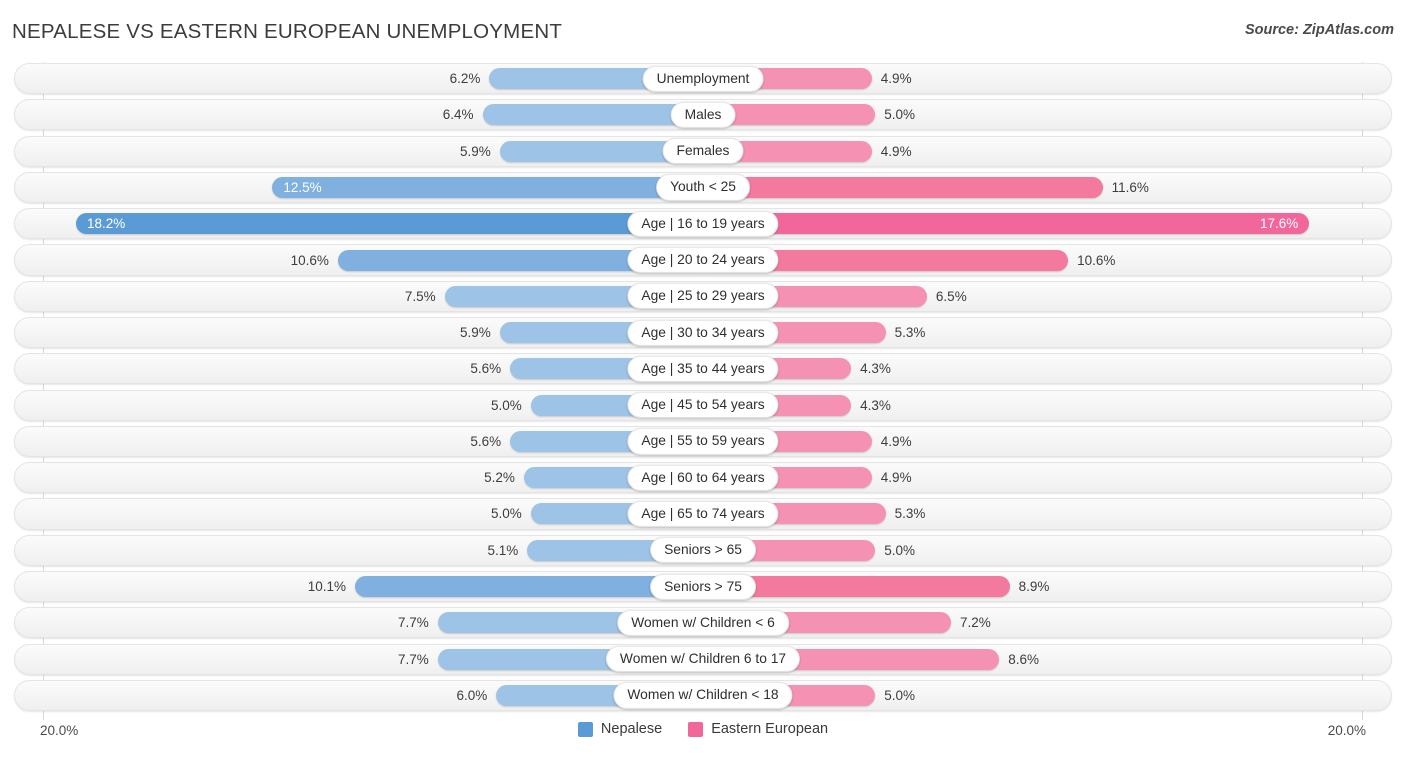 Image resolution: width=1406 pixels, height=757 pixels. I want to click on bar-eastern-european: 11.6%, so click(926, 187).